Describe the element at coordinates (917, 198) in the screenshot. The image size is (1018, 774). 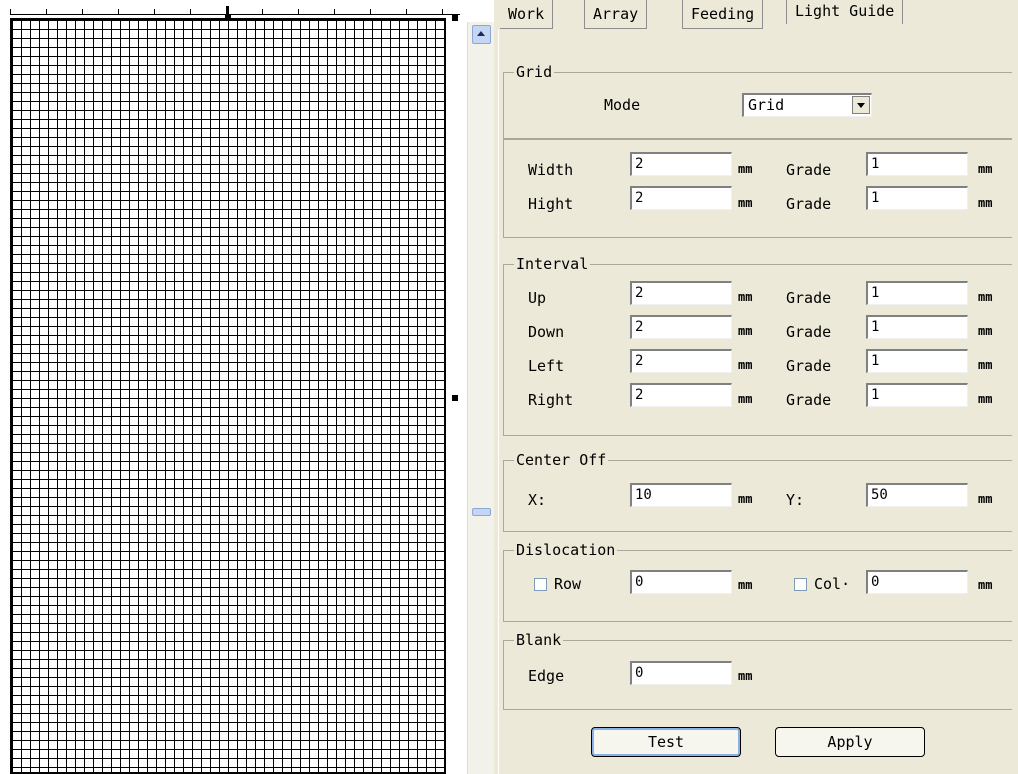
I see `hight-grade-input: 1` at that location.